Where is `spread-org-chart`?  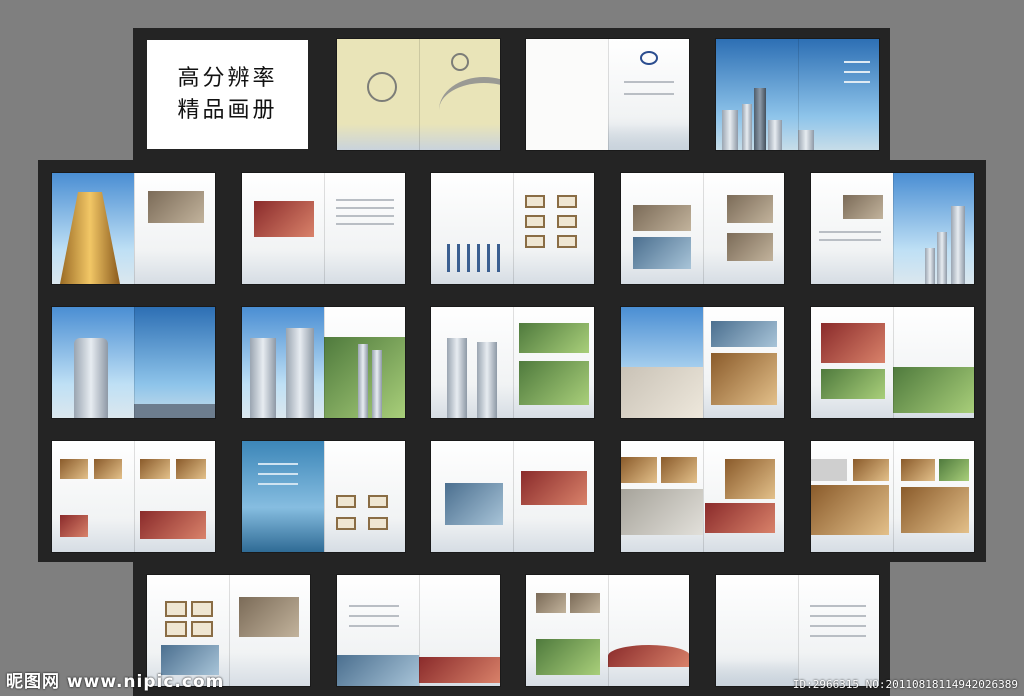
spread-org-chart is located at coordinates (512, 228).